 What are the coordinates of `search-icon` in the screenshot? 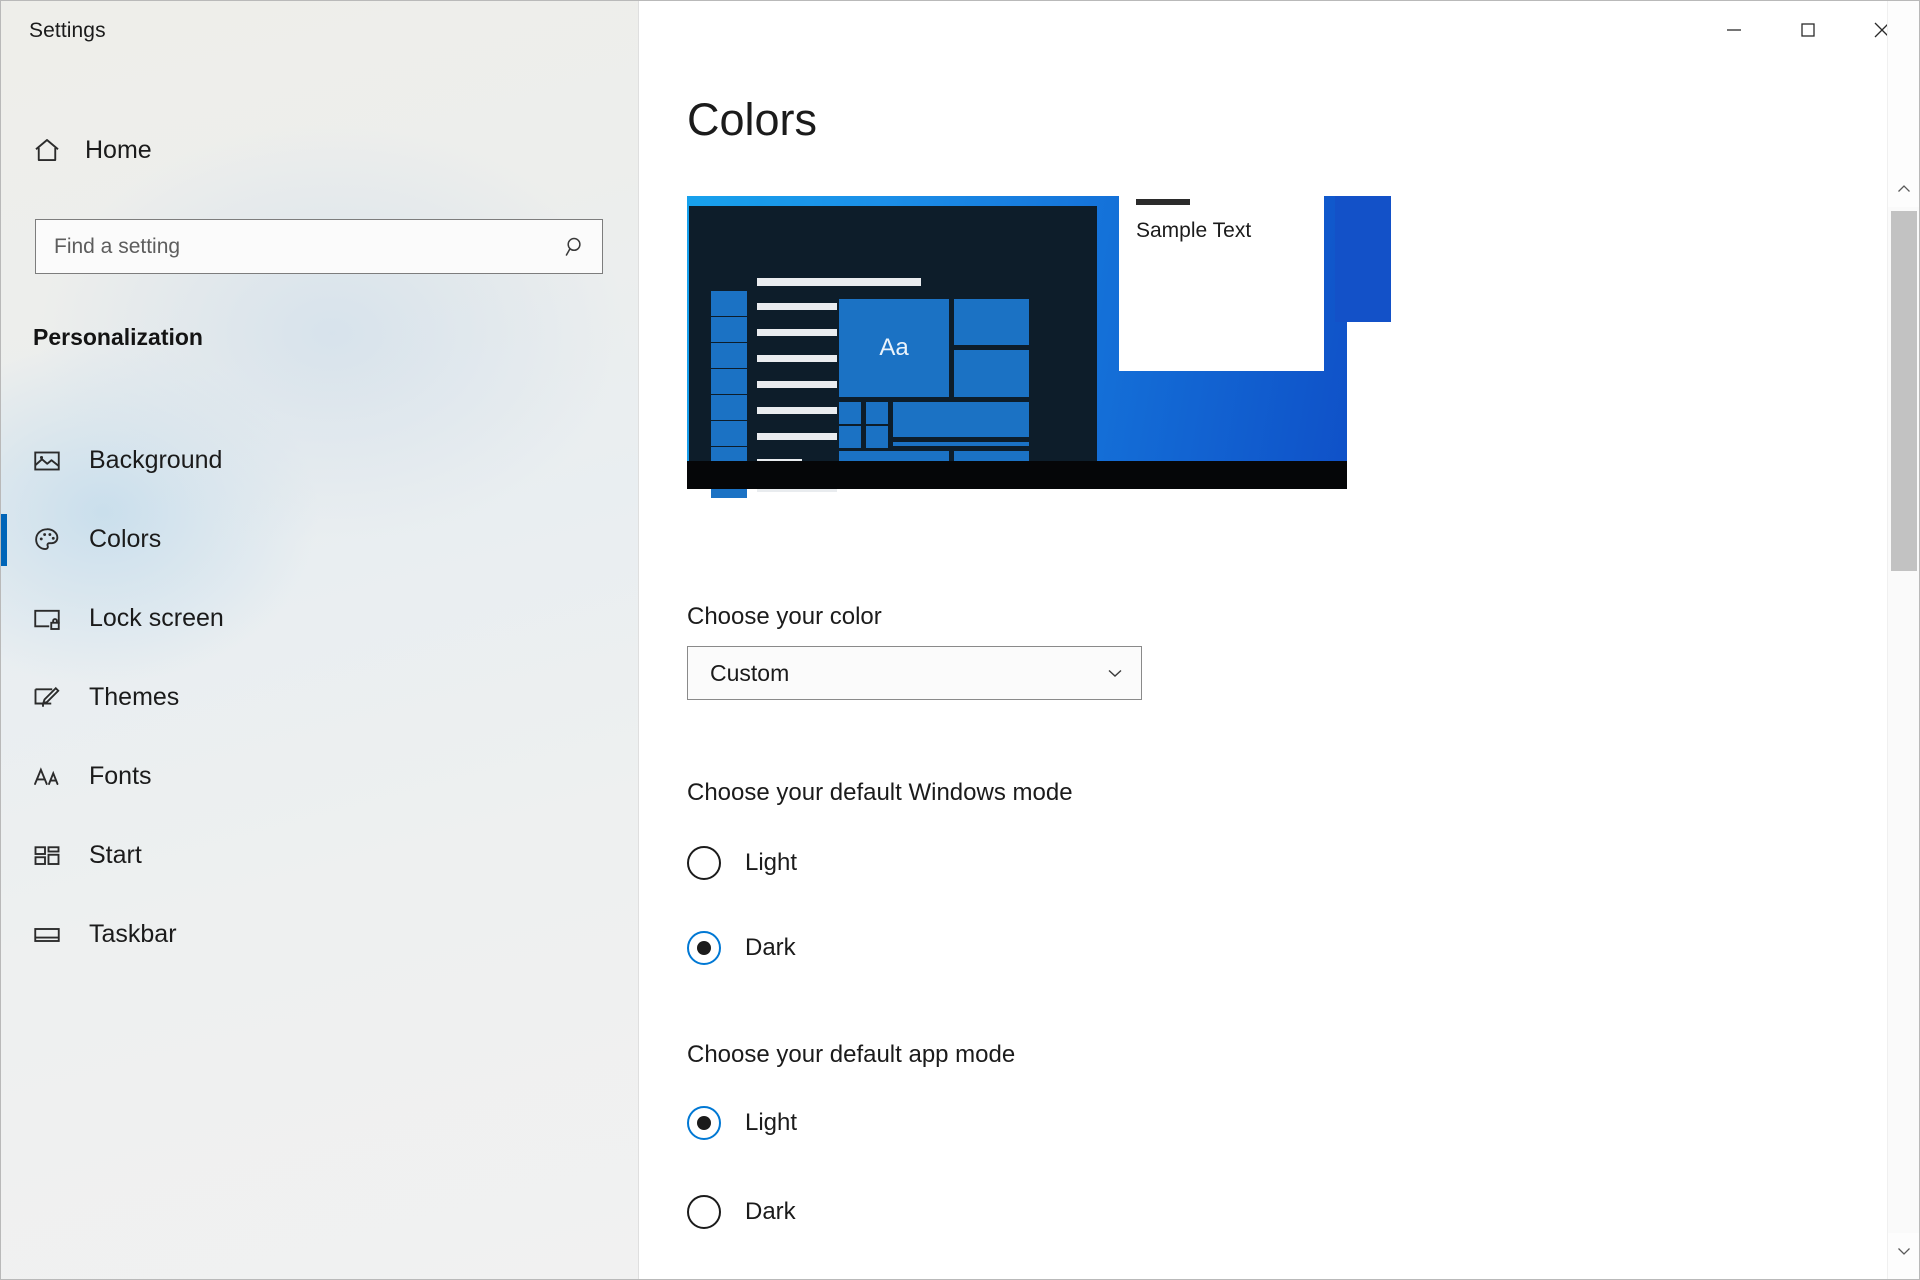 It's located at (576, 247).